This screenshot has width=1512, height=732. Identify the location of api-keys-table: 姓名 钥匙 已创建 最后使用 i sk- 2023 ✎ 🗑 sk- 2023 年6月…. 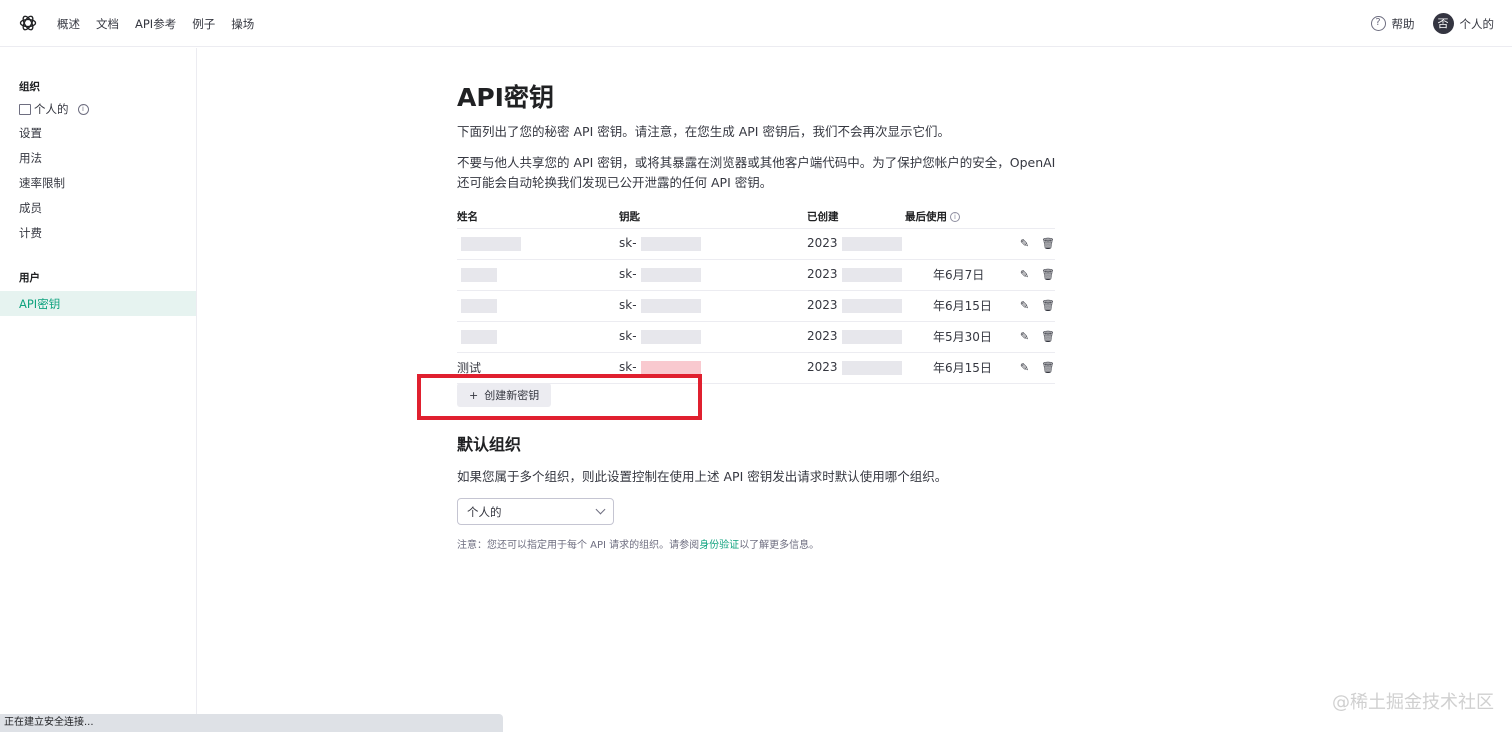
(756, 295).